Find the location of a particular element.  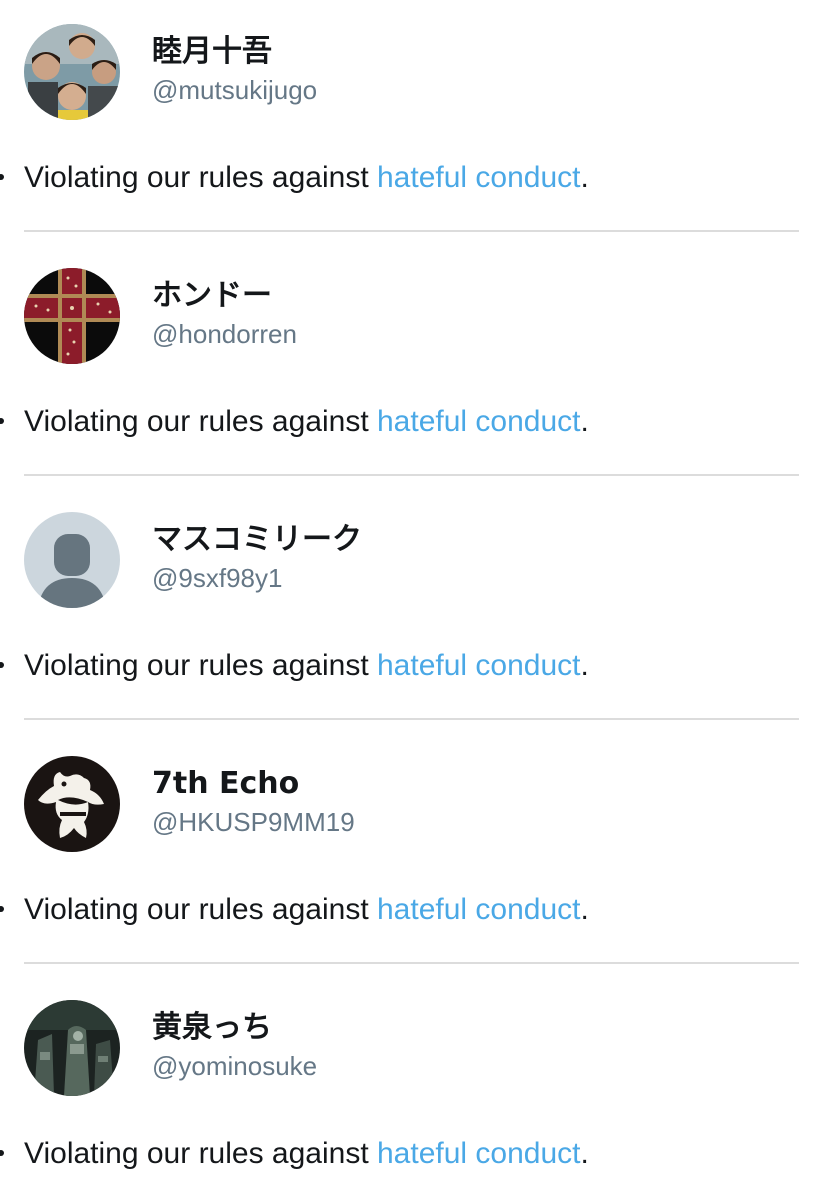

cross-emblem-avatar is located at coordinates (72, 316).